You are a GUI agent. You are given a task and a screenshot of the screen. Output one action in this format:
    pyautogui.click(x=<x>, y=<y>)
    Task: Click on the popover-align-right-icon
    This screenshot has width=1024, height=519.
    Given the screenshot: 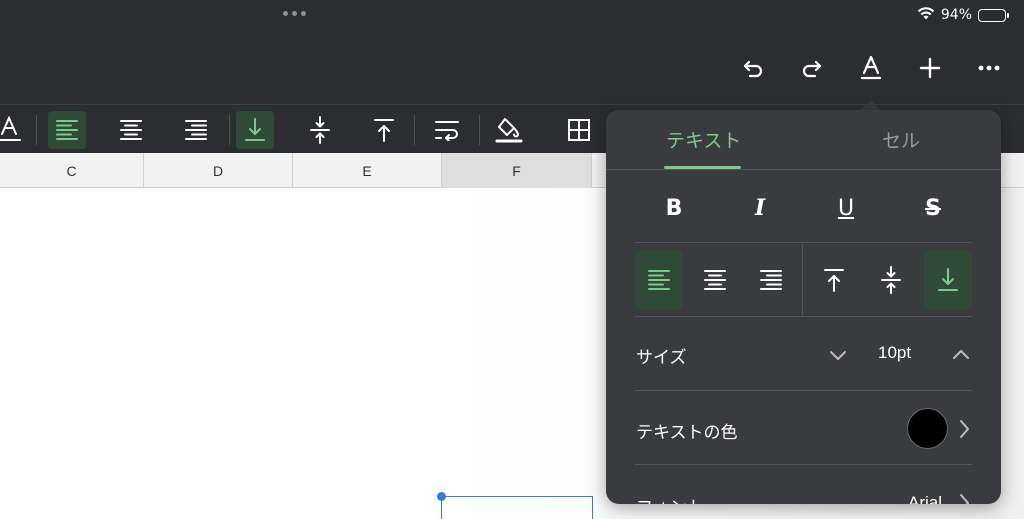 What is the action you would take?
    pyautogui.click(x=771, y=280)
    